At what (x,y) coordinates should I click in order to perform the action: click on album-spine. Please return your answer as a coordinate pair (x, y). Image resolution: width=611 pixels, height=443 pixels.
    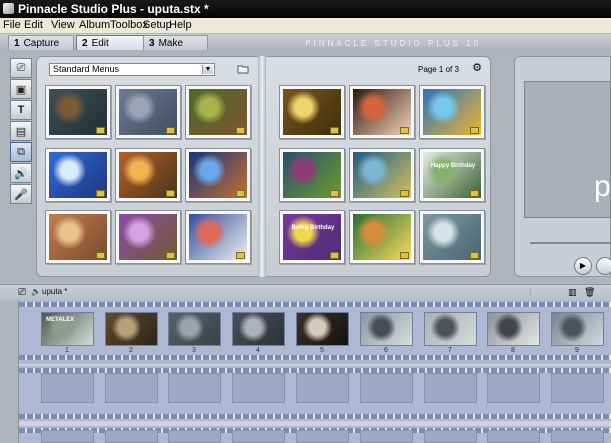
    Looking at the image, I should click on (262, 166).